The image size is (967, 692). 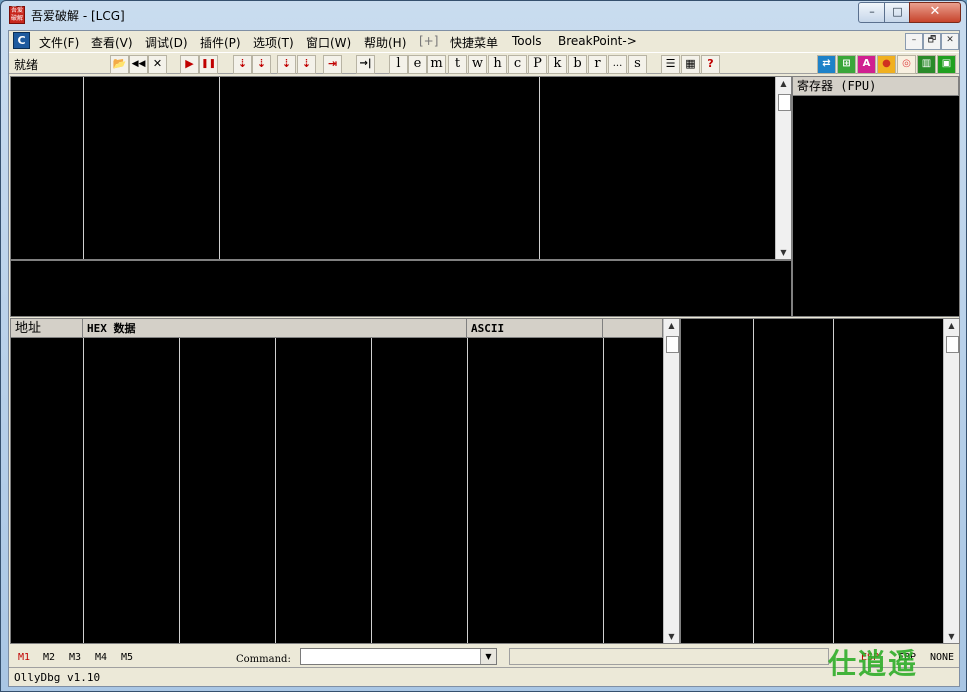 I want to click on menu-options: 选项(T), so click(x=273, y=42).